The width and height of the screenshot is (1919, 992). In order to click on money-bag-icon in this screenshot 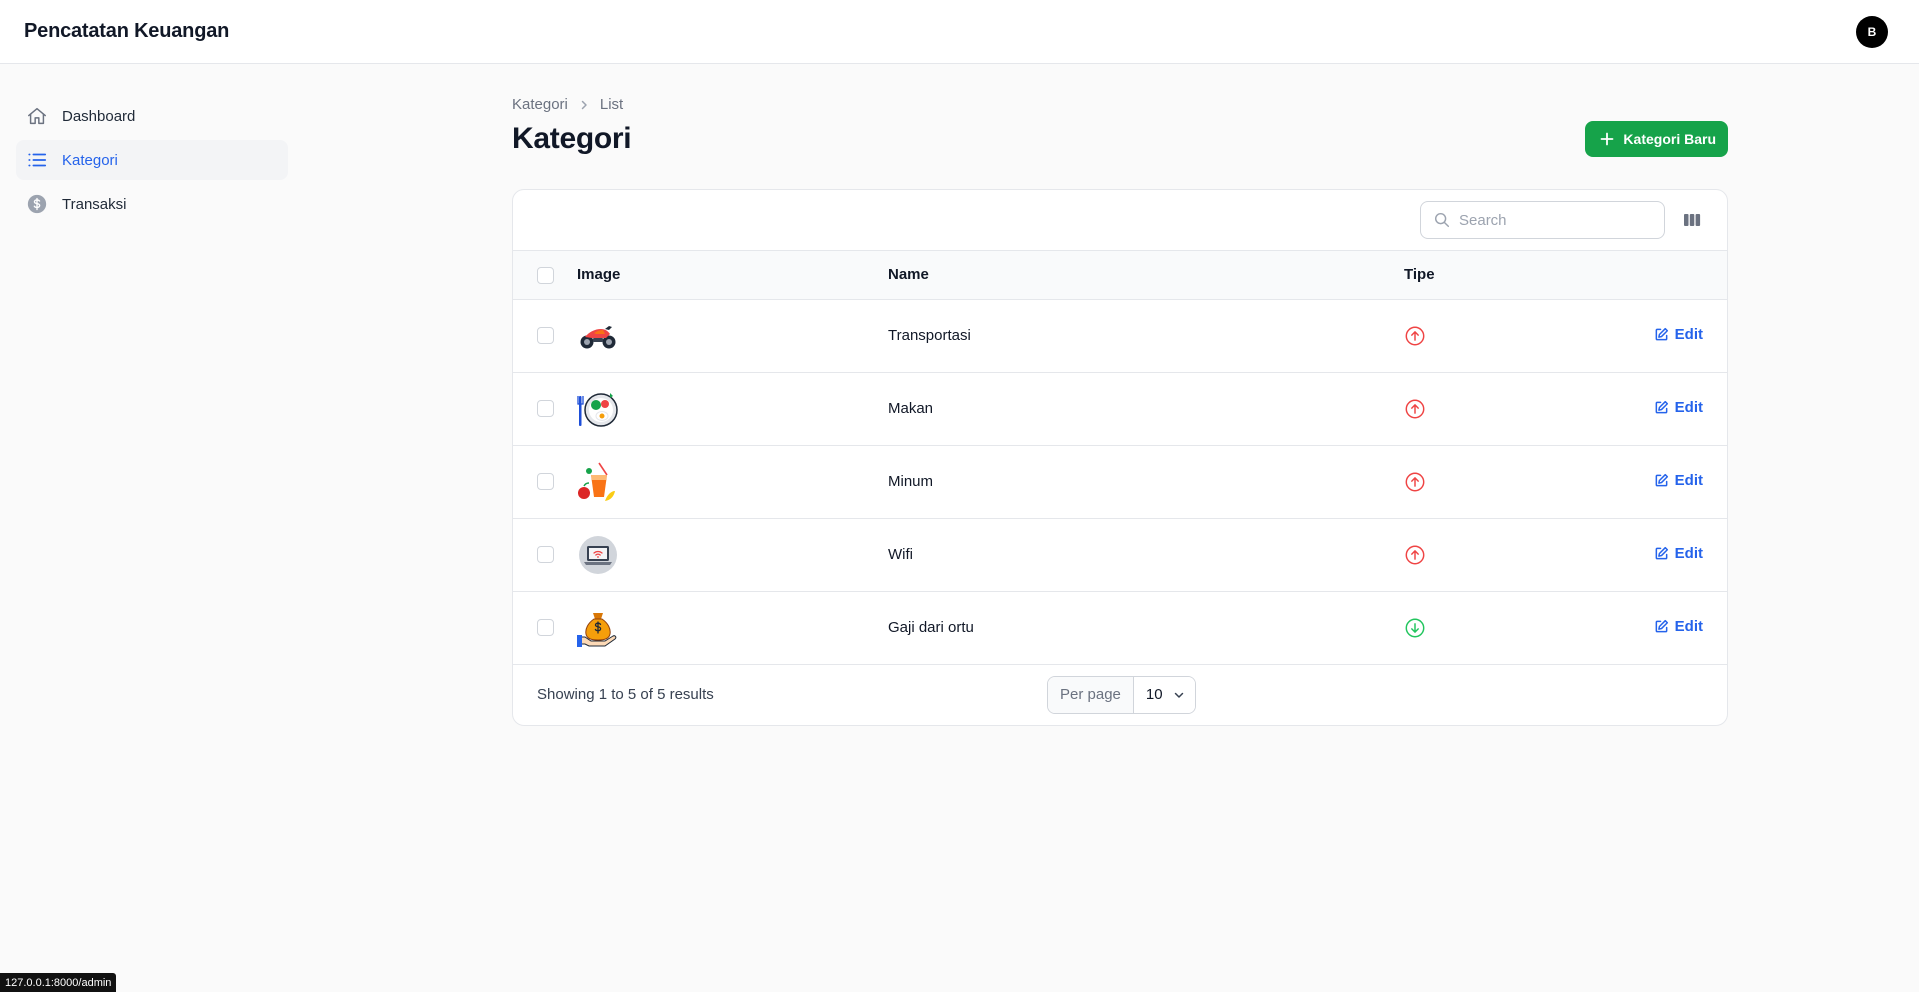, I will do `click(597, 629)`.